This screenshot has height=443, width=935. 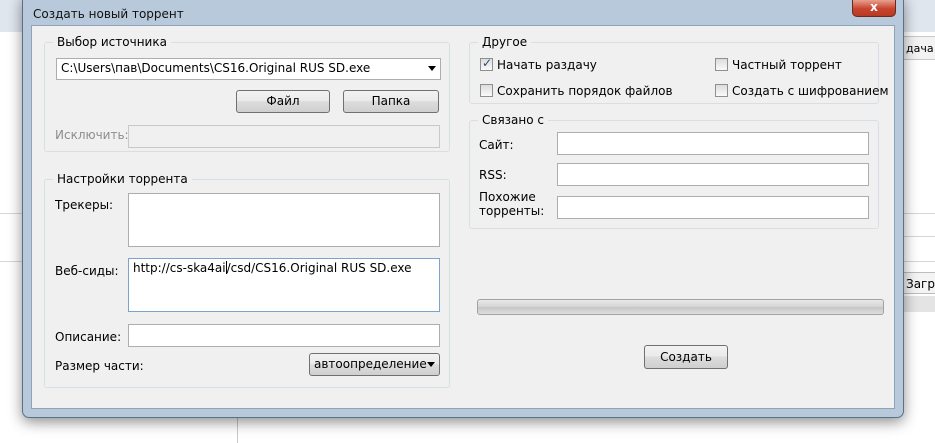 I want to click on exclude-label: Исключить:, so click(x=92, y=135).